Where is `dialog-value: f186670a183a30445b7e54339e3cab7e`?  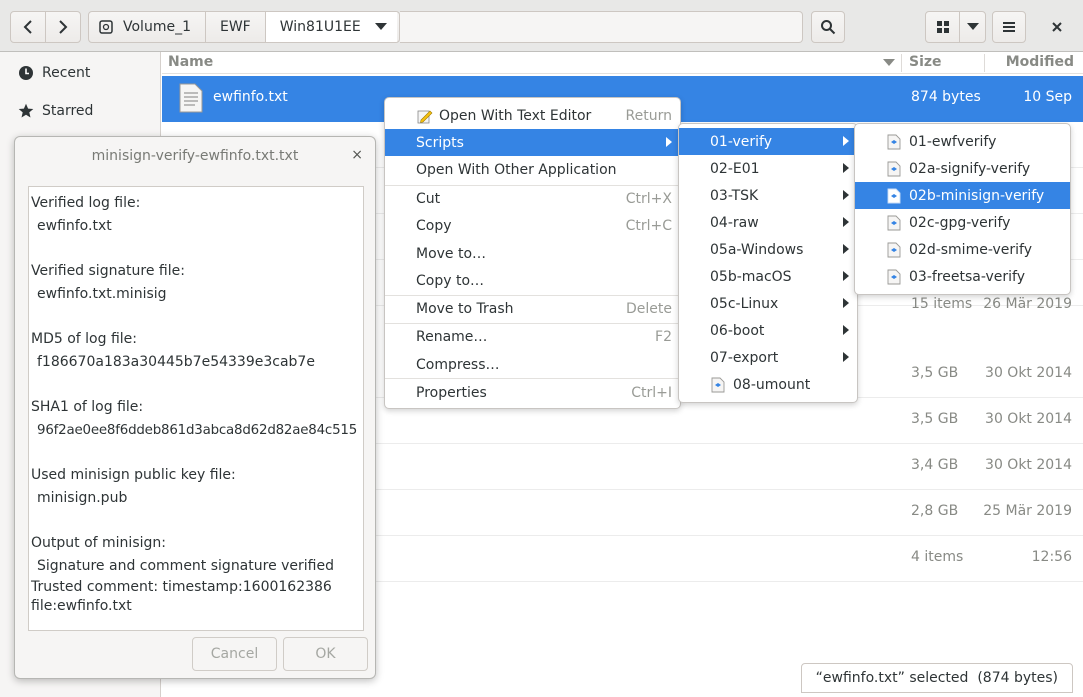 dialog-value: f186670a183a30445b7e54339e3cab7e is located at coordinates (176, 362).